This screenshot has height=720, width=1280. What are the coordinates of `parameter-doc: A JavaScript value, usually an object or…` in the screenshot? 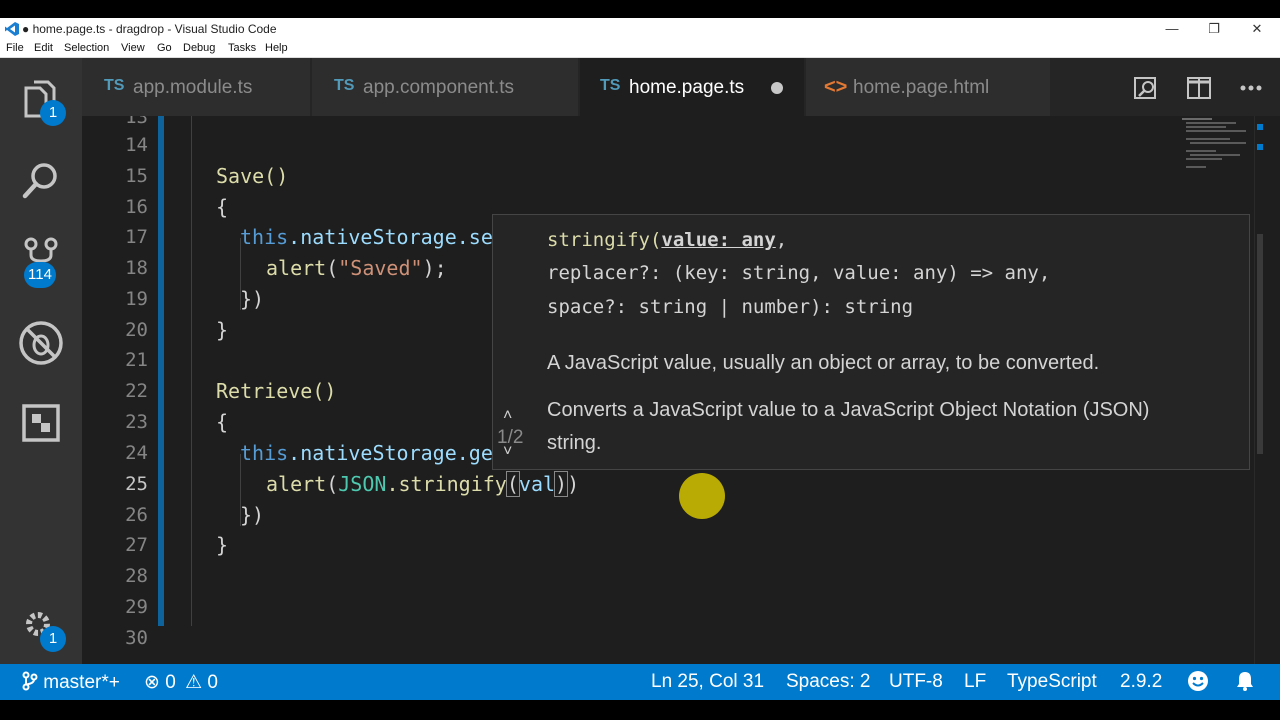 It's located at (823, 363).